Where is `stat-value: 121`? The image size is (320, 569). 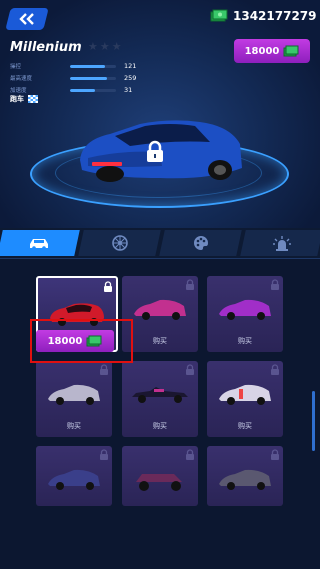 stat-value: 121 is located at coordinates (130, 66).